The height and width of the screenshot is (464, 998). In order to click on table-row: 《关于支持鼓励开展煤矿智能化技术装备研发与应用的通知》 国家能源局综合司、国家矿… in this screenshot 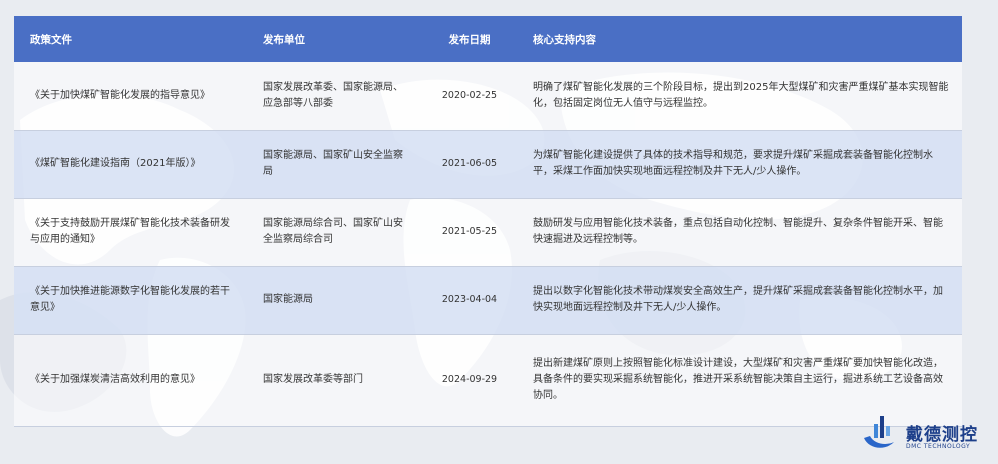, I will do `click(488, 232)`.